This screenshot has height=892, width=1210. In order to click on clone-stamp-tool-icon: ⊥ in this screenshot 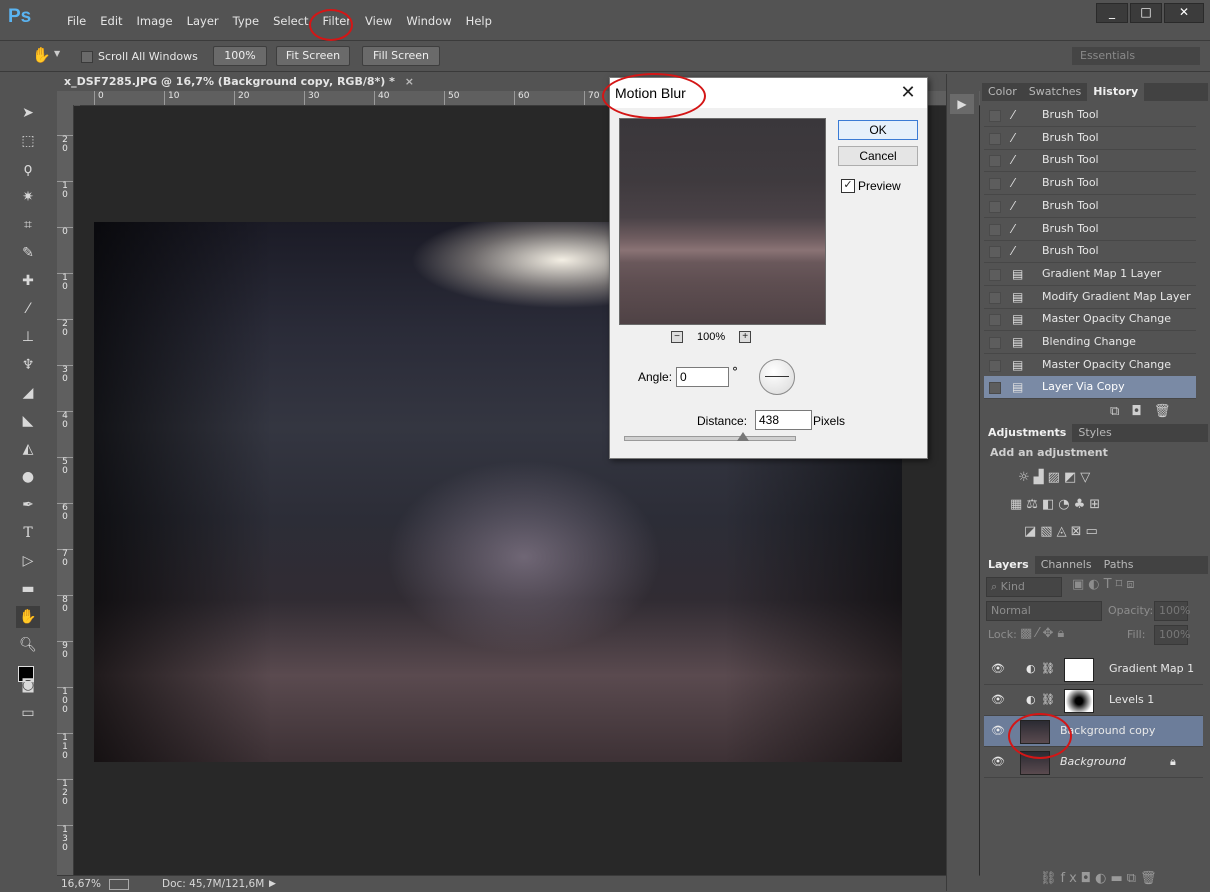, I will do `click(28, 337)`.